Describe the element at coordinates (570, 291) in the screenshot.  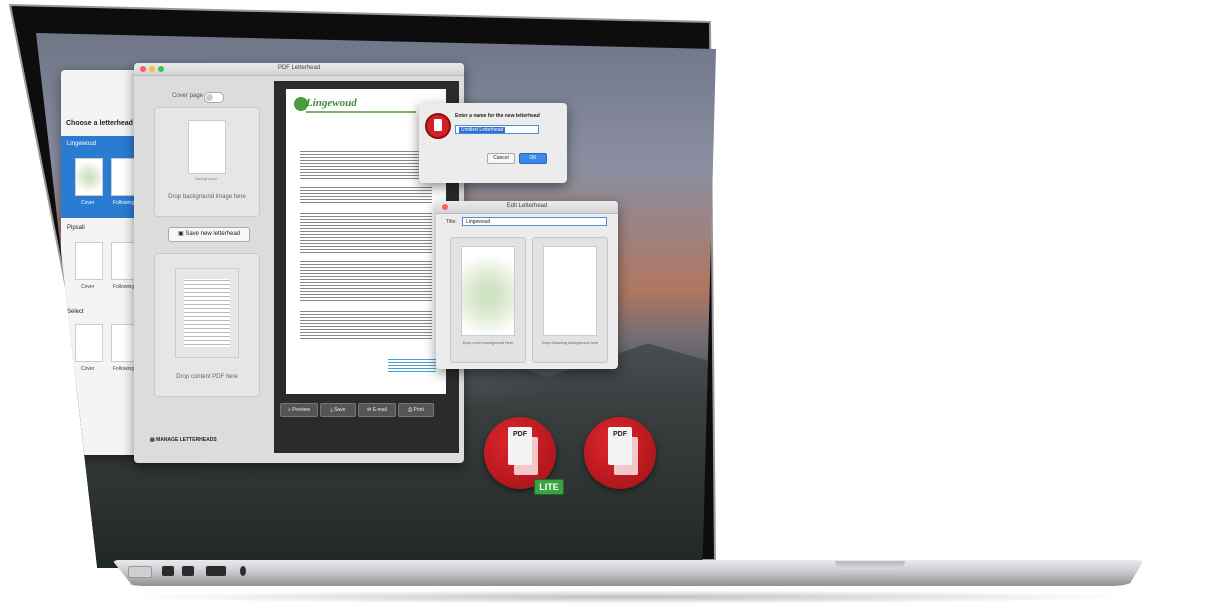
I see `following-preview` at that location.